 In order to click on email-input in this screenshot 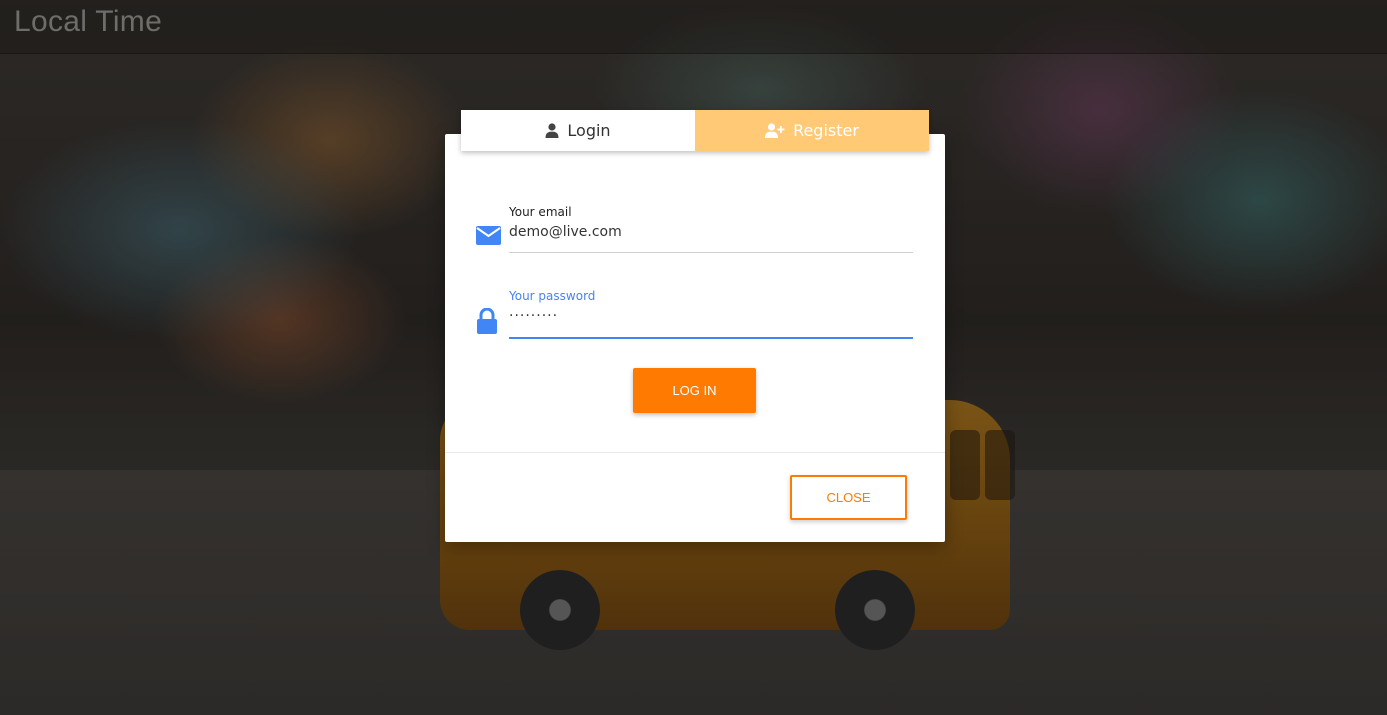, I will do `click(709, 232)`.